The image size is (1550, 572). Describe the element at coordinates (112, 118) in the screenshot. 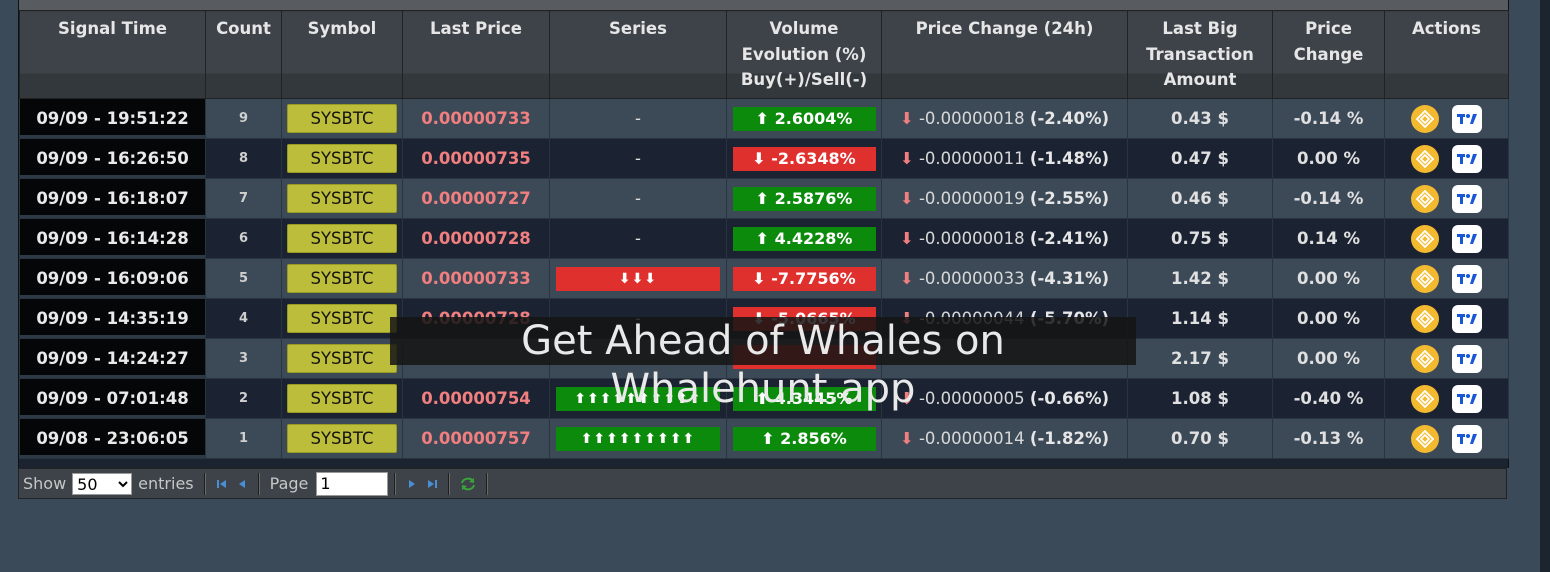

I see `signal-time-cell: 09/09 - 19:51:22` at that location.